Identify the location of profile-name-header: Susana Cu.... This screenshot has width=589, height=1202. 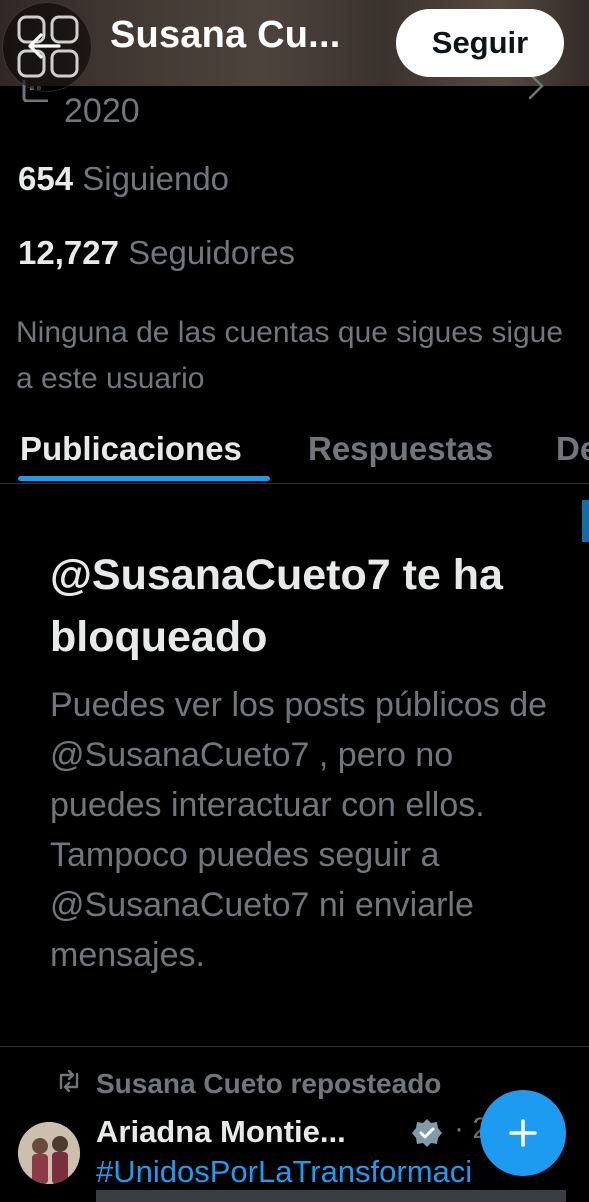
(225, 35).